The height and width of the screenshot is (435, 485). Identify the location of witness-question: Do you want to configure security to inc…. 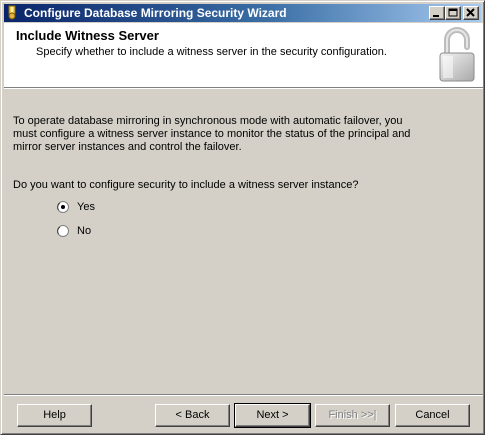
(186, 185).